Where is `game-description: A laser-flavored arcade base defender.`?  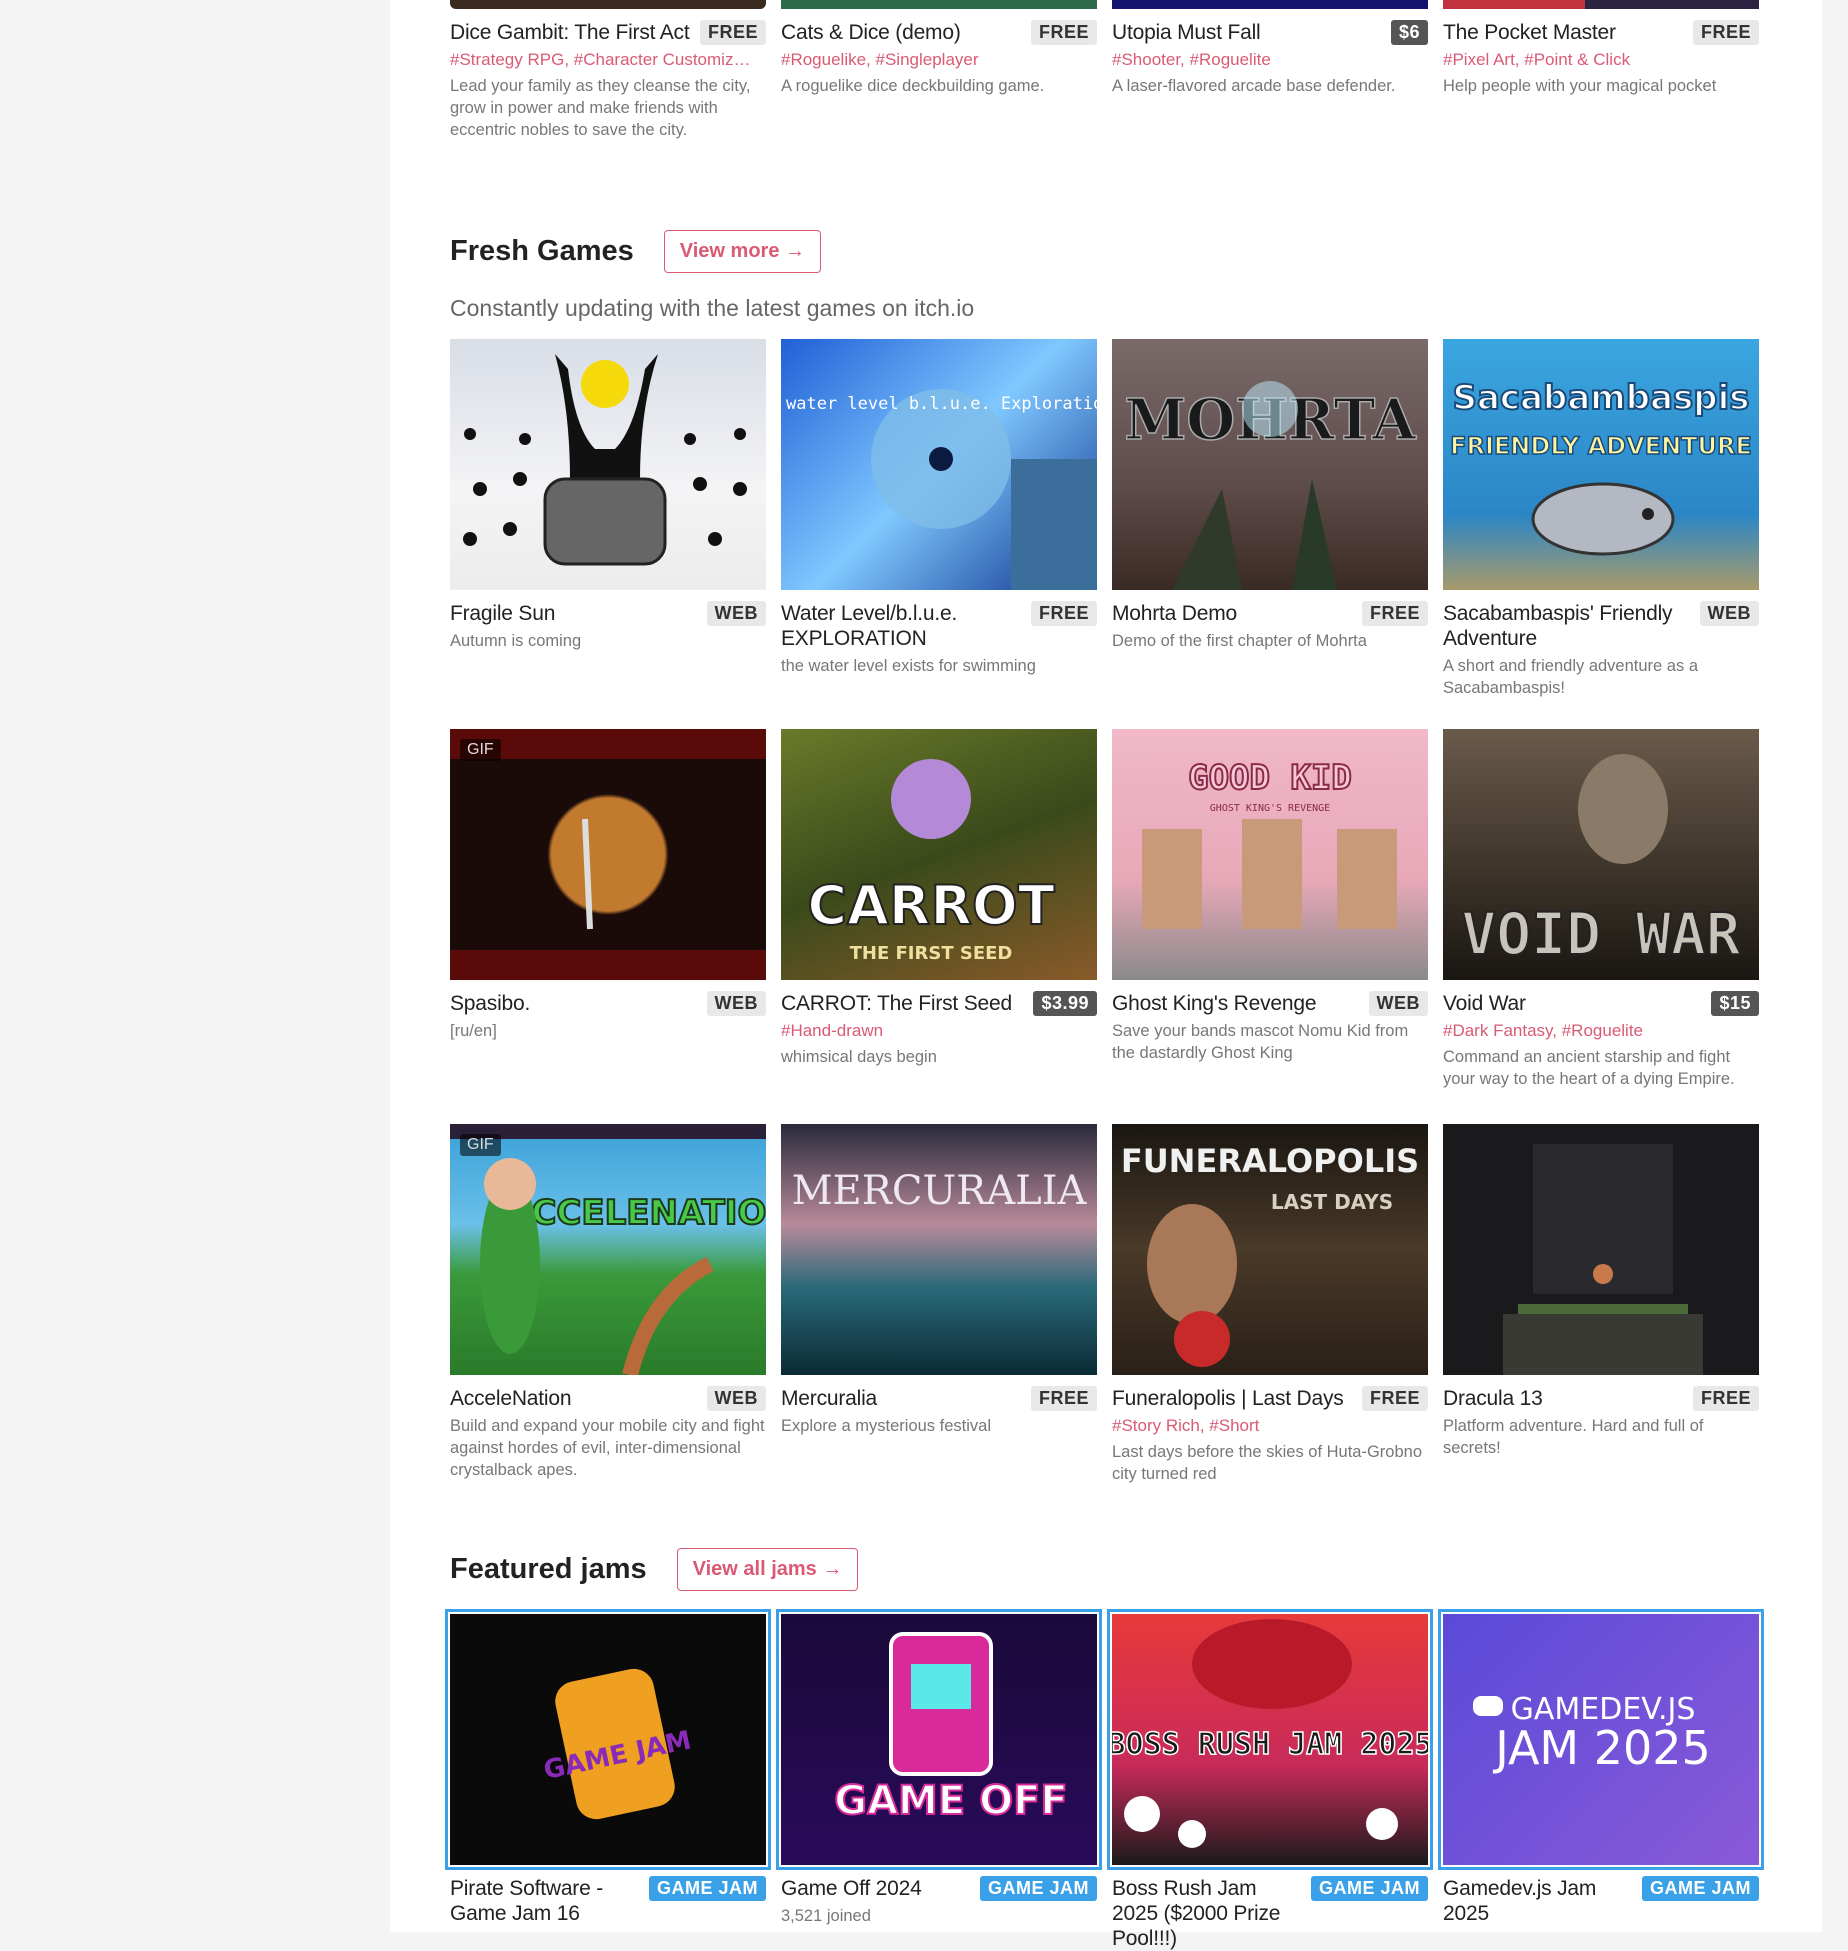
game-description: A laser-flavored arcade base defender. is located at coordinates (1254, 86).